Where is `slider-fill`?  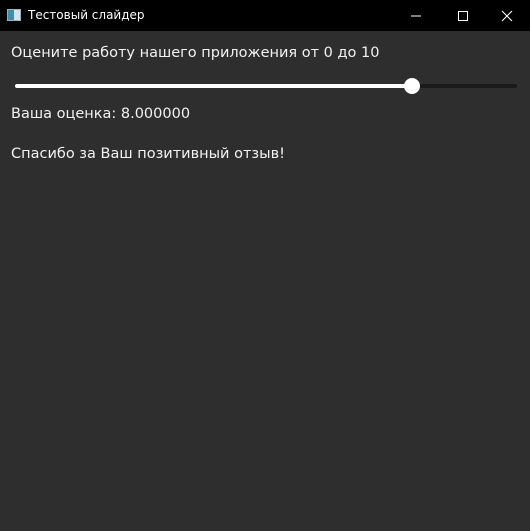 slider-fill is located at coordinates (213, 86).